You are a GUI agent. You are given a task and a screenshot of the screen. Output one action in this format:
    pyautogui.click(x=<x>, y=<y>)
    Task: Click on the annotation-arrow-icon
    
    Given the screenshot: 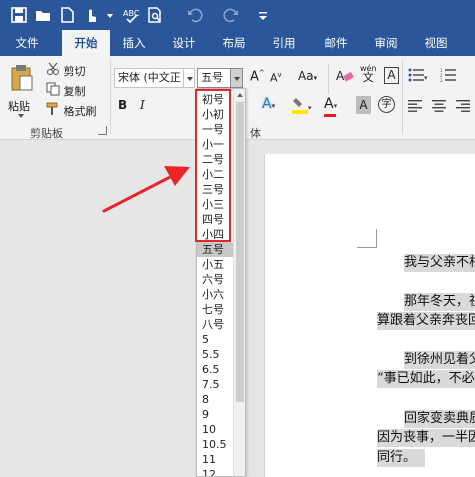 What is the action you would take?
    pyautogui.click(x=146, y=189)
    